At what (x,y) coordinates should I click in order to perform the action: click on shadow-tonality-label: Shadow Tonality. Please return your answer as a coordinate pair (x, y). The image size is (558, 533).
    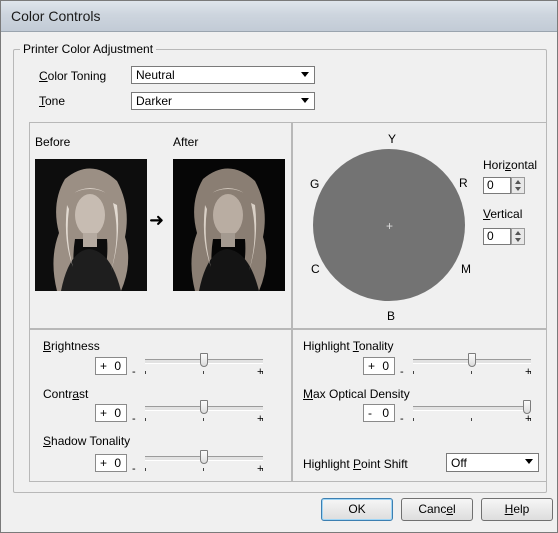
    Looking at the image, I should click on (87, 441).